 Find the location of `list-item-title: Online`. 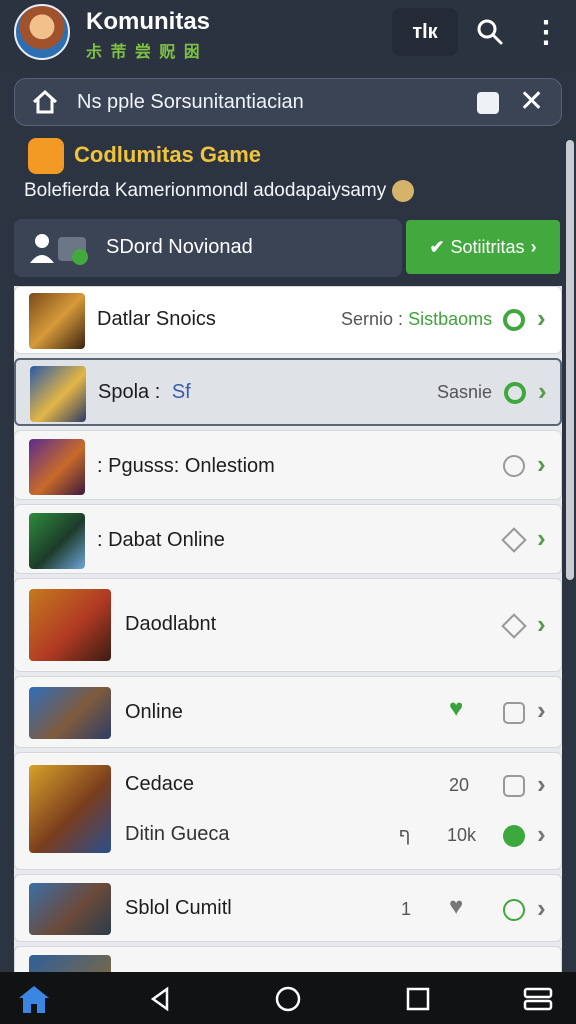

list-item-title: Online is located at coordinates (154, 712).